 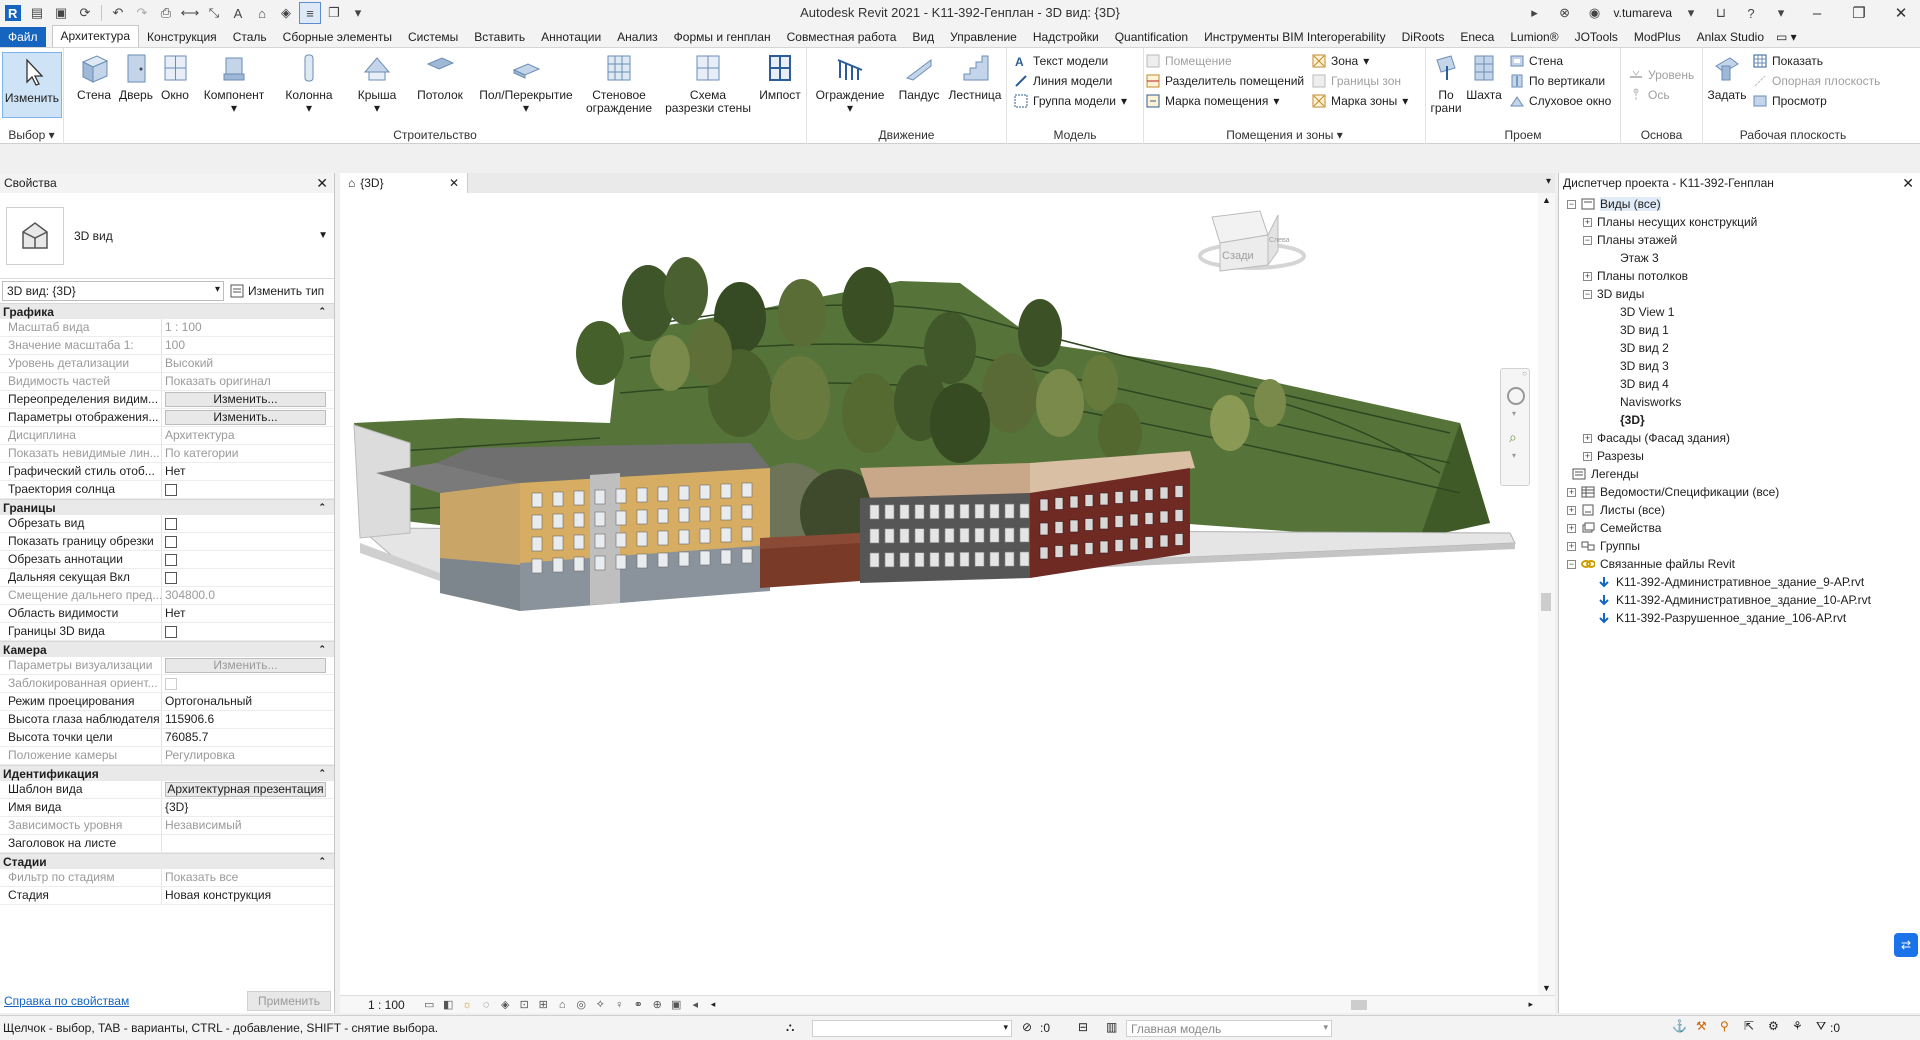 I want to click on tag-icon: A, so click(x=238, y=13).